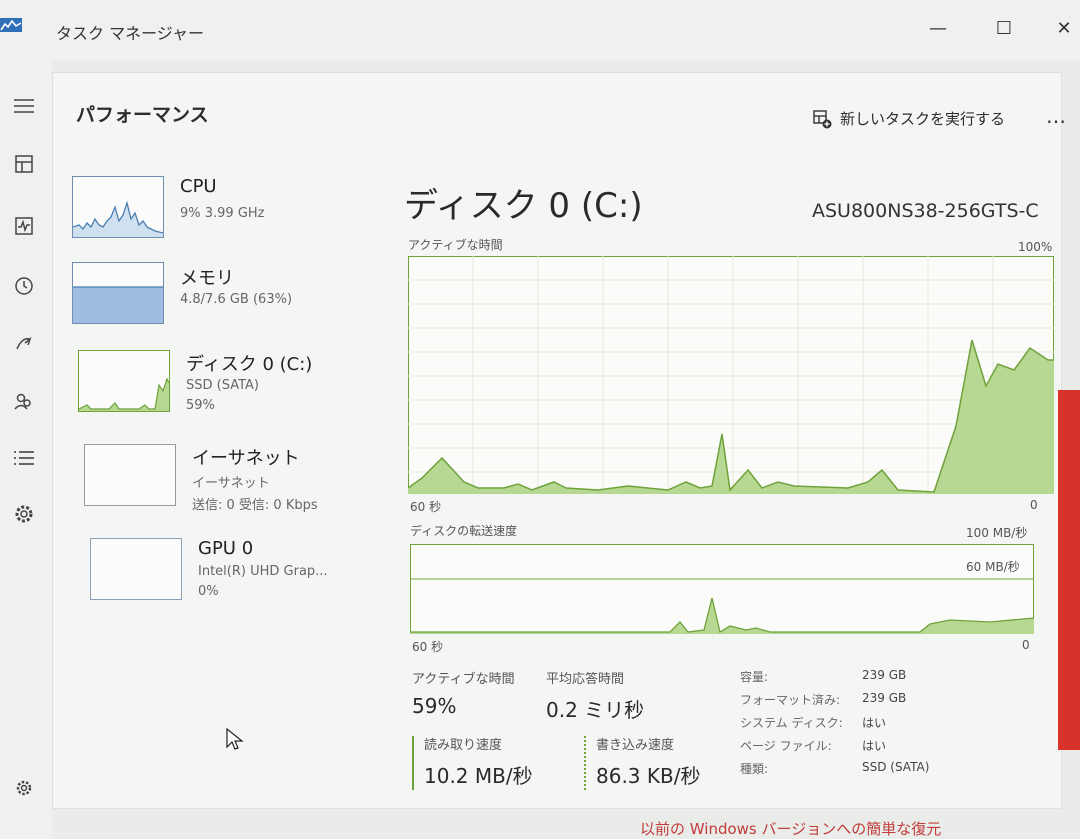 The height and width of the screenshot is (839, 1080). I want to click on resource-disk-0: ディスク 0 (C:) SSD (SATA) 59%, so click(228, 390).